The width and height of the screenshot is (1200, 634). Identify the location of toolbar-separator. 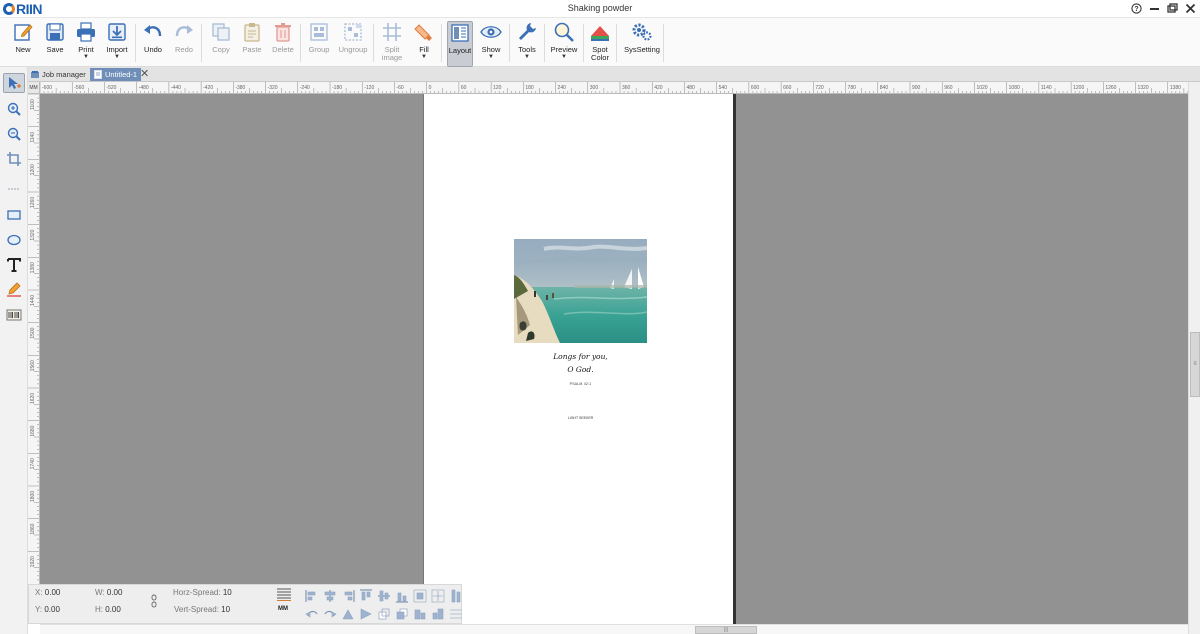
(441, 43).